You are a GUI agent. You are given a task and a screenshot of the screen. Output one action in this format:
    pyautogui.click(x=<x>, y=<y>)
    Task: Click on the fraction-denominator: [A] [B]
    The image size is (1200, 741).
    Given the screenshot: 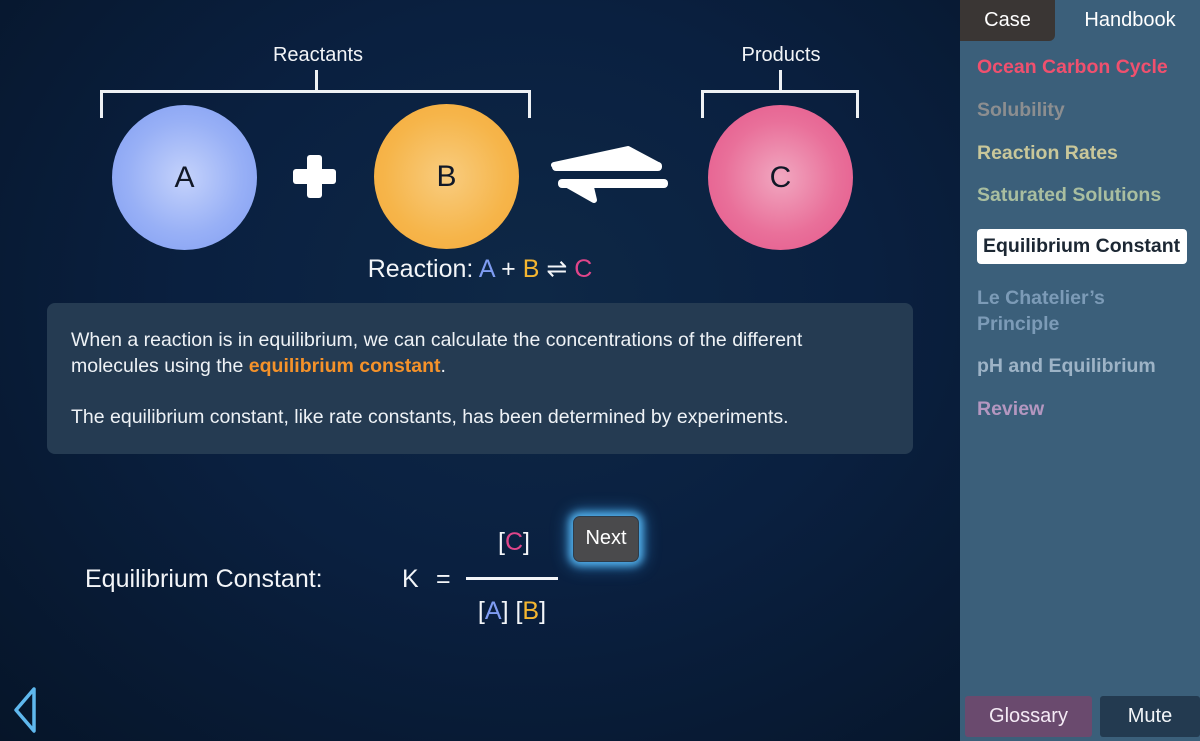 What is the action you would take?
    pyautogui.click(x=512, y=611)
    